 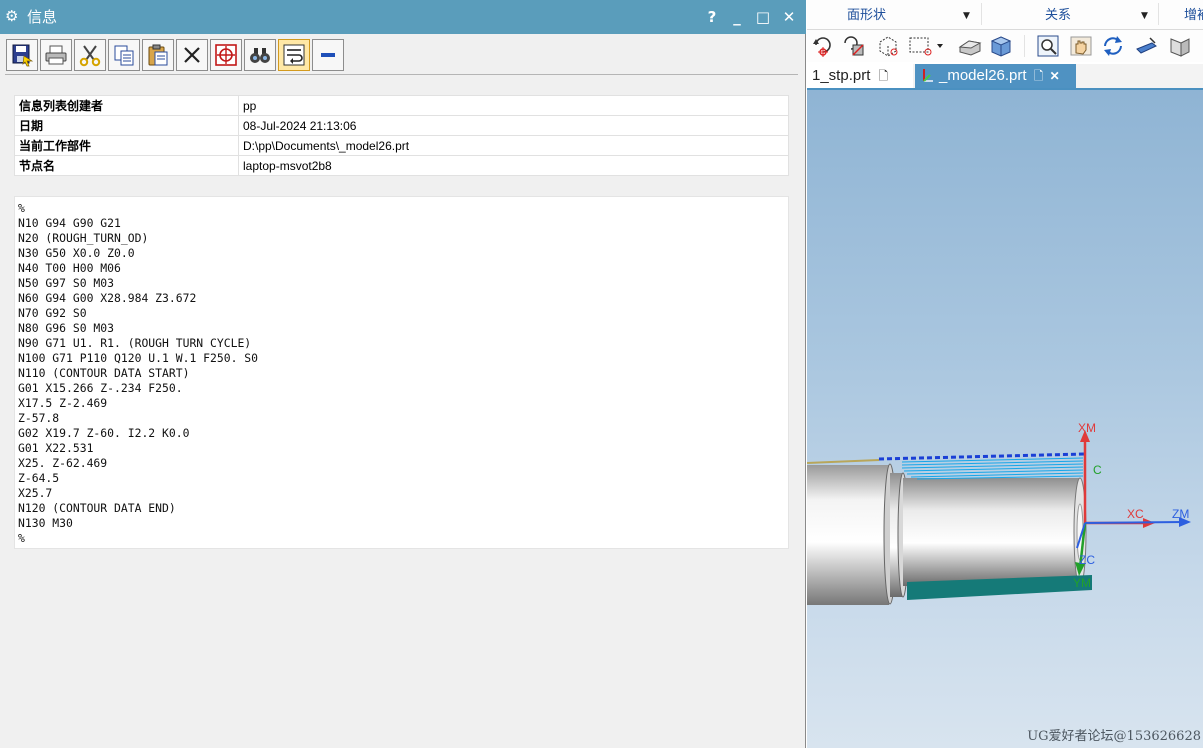 I want to click on print-button, so click(x=56, y=55).